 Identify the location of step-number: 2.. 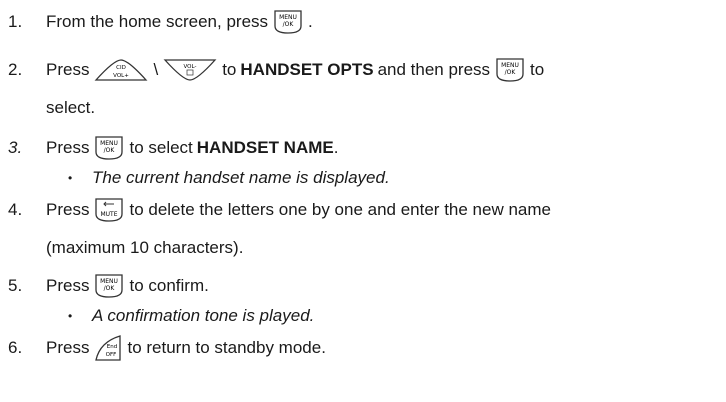
(15, 69).